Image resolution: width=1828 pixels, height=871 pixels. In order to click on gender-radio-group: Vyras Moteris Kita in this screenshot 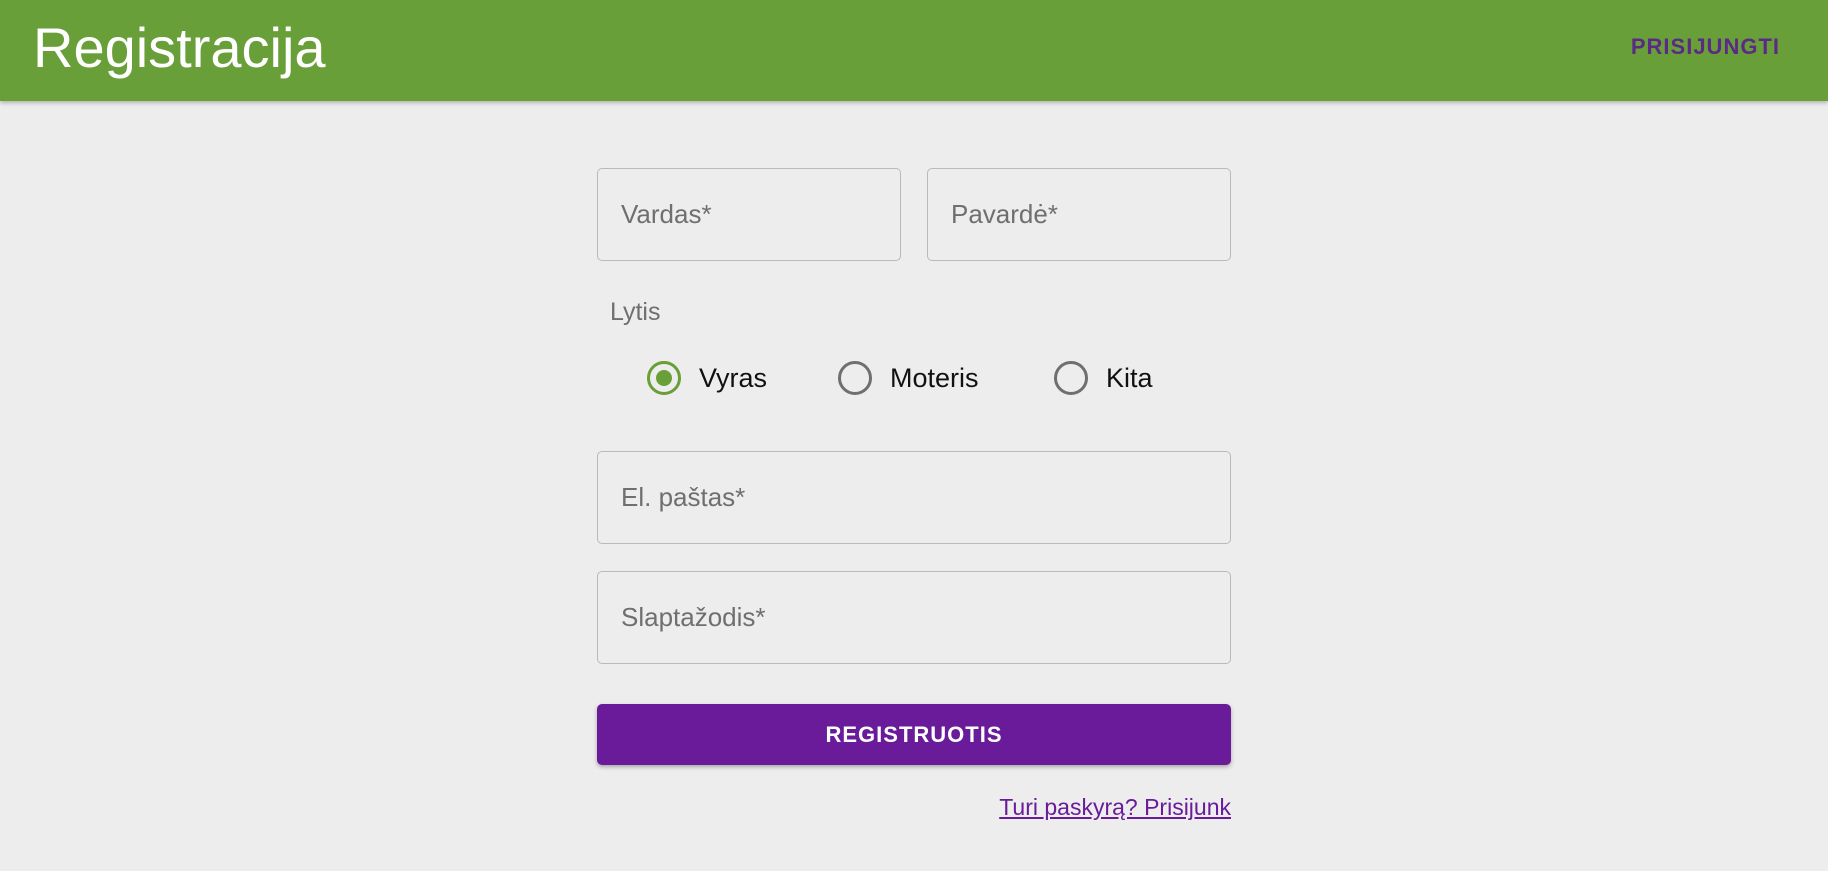, I will do `click(914, 378)`.